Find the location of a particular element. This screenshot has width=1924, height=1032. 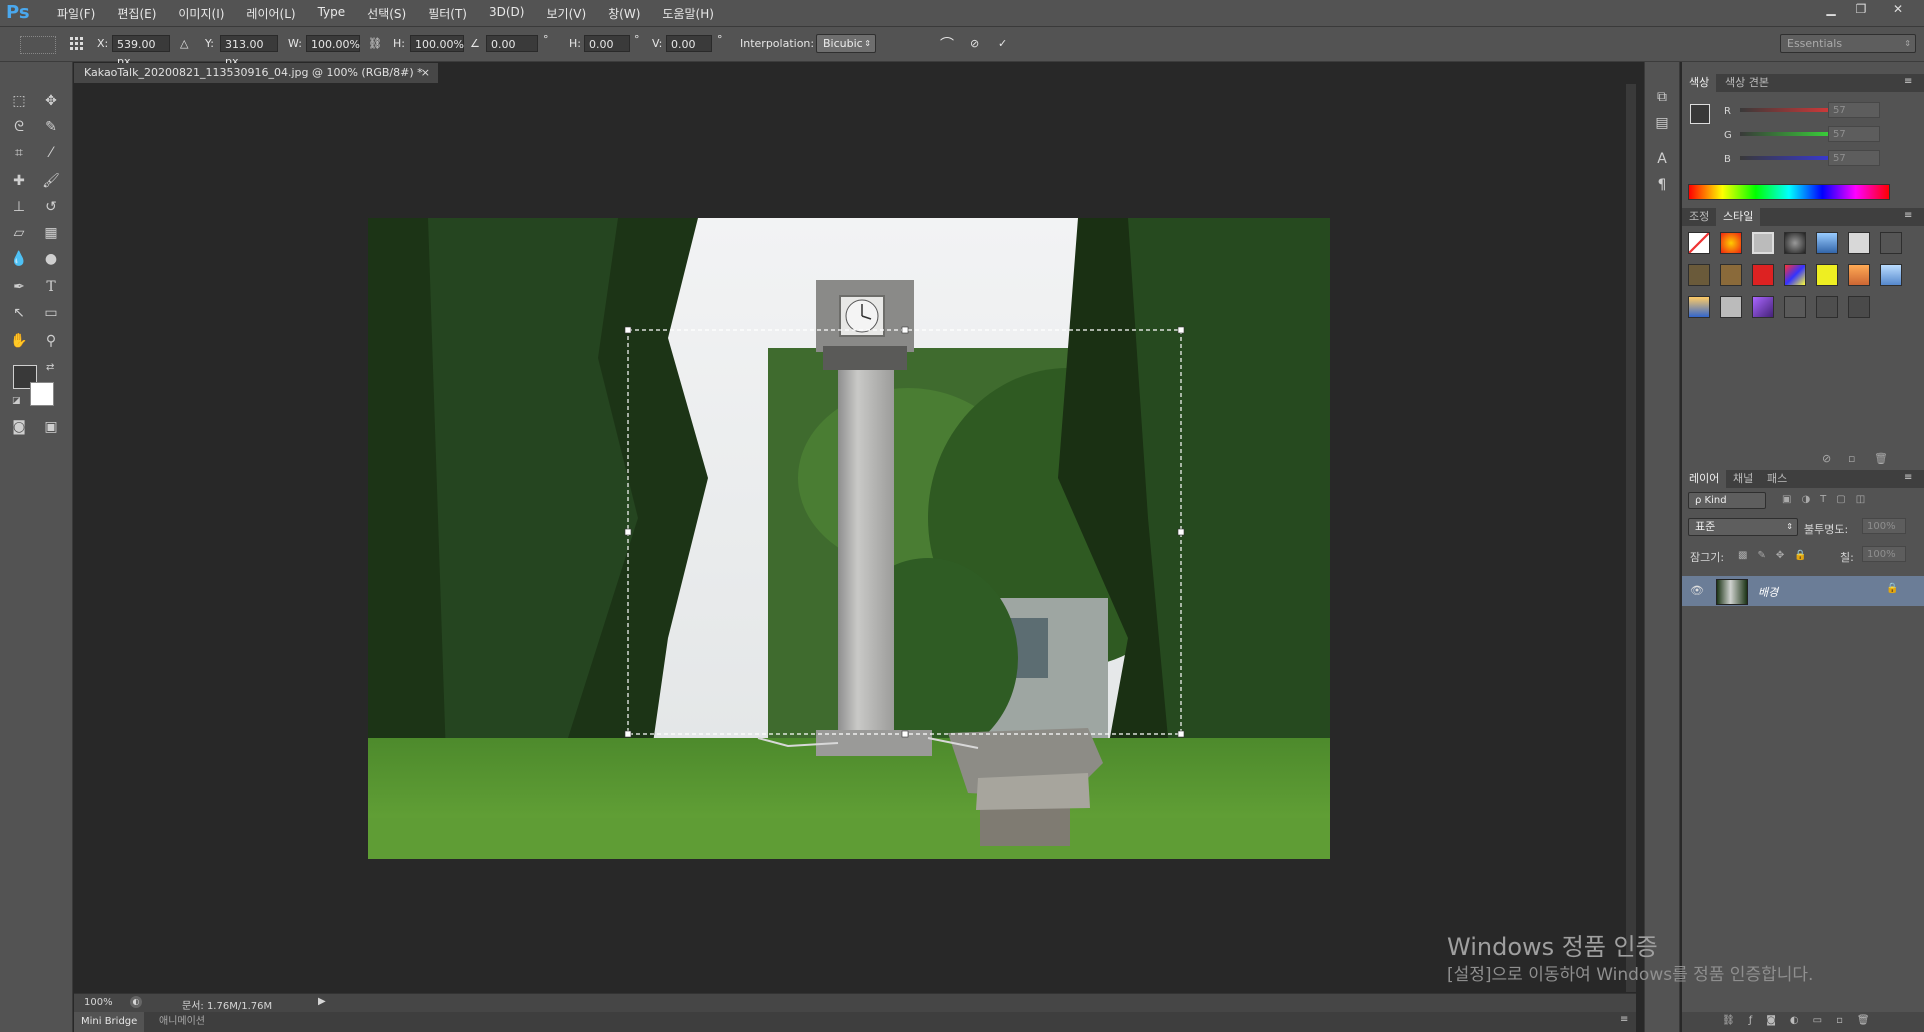

workspace-dropdown: Essentials ⇕ is located at coordinates (1848, 43).